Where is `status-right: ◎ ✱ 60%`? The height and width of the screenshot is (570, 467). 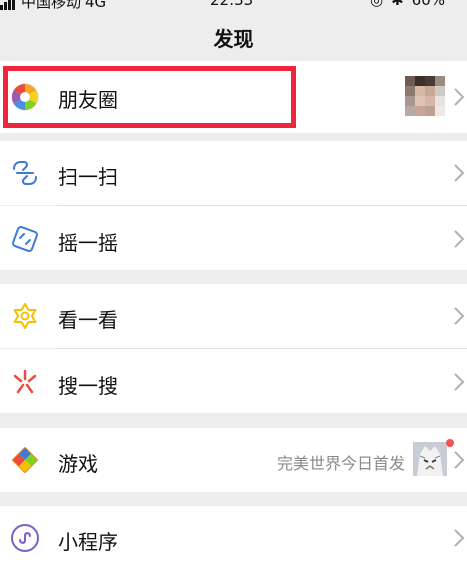 status-right: ◎ ✱ 60% is located at coordinates (407, 4).